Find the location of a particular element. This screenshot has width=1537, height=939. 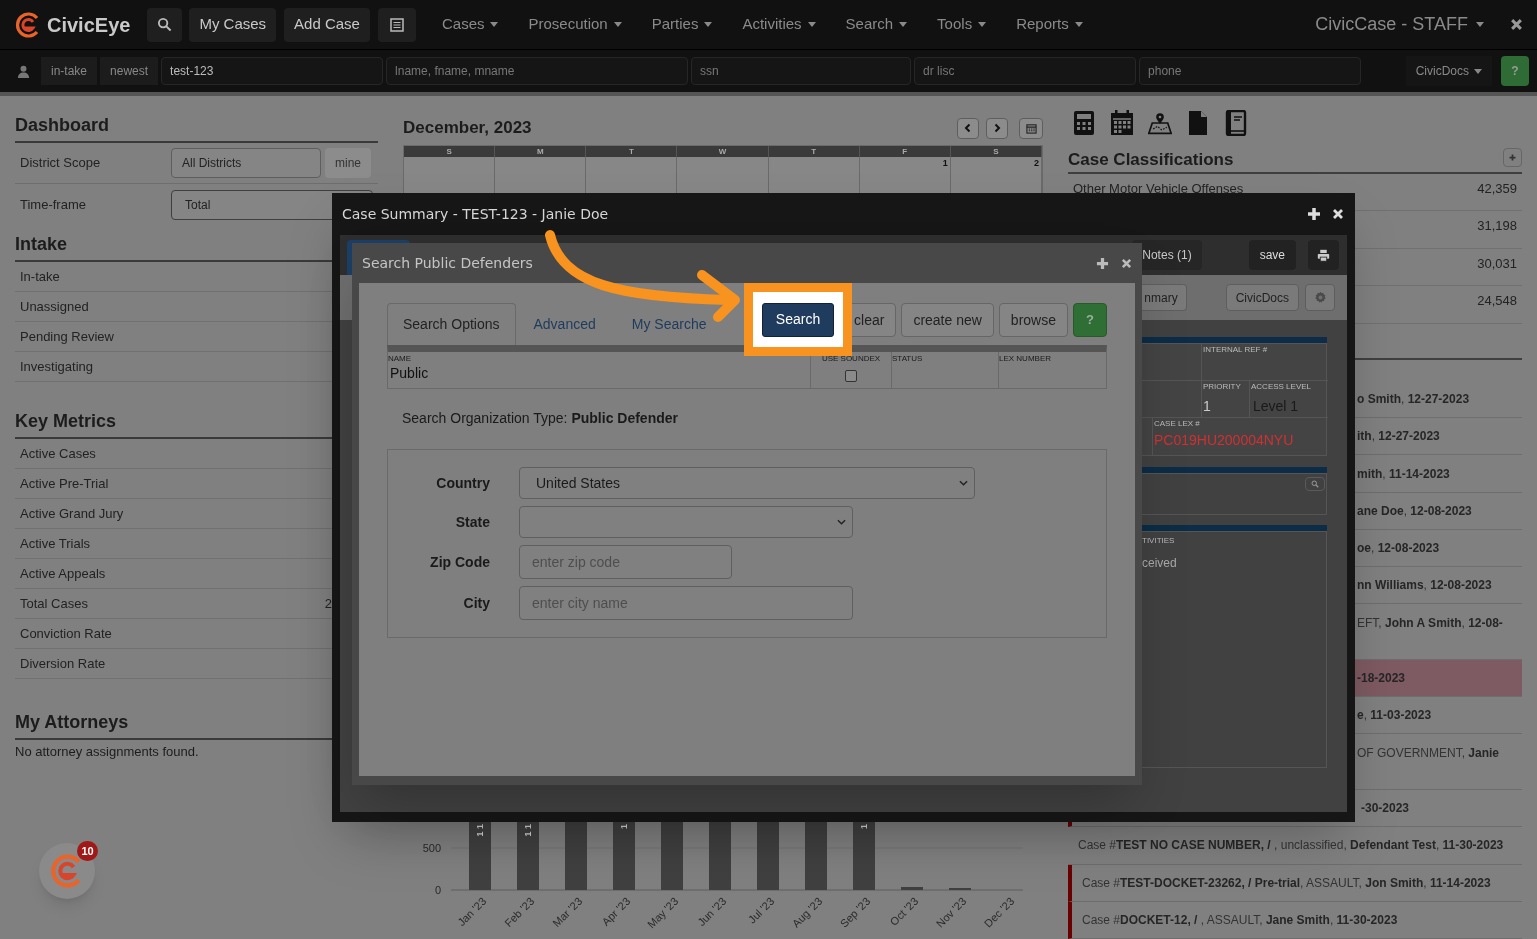

metric-label: Active Pre-Trial is located at coordinates (64, 483).